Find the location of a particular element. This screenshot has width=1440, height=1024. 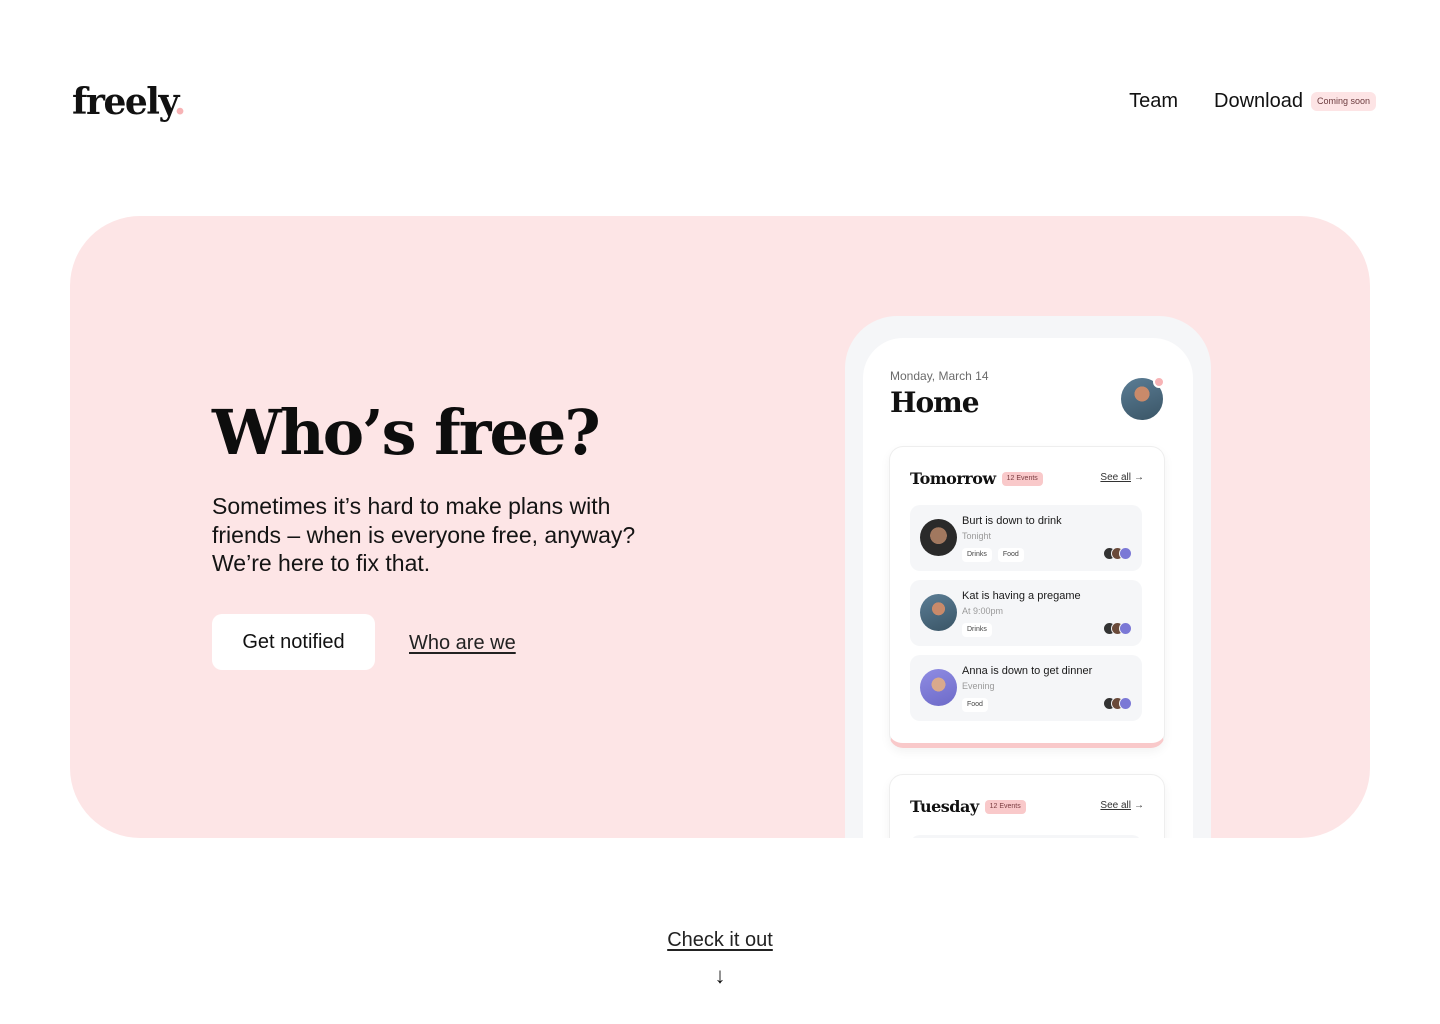

phone-date: Monday, March 14 is located at coordinates (939, 376).